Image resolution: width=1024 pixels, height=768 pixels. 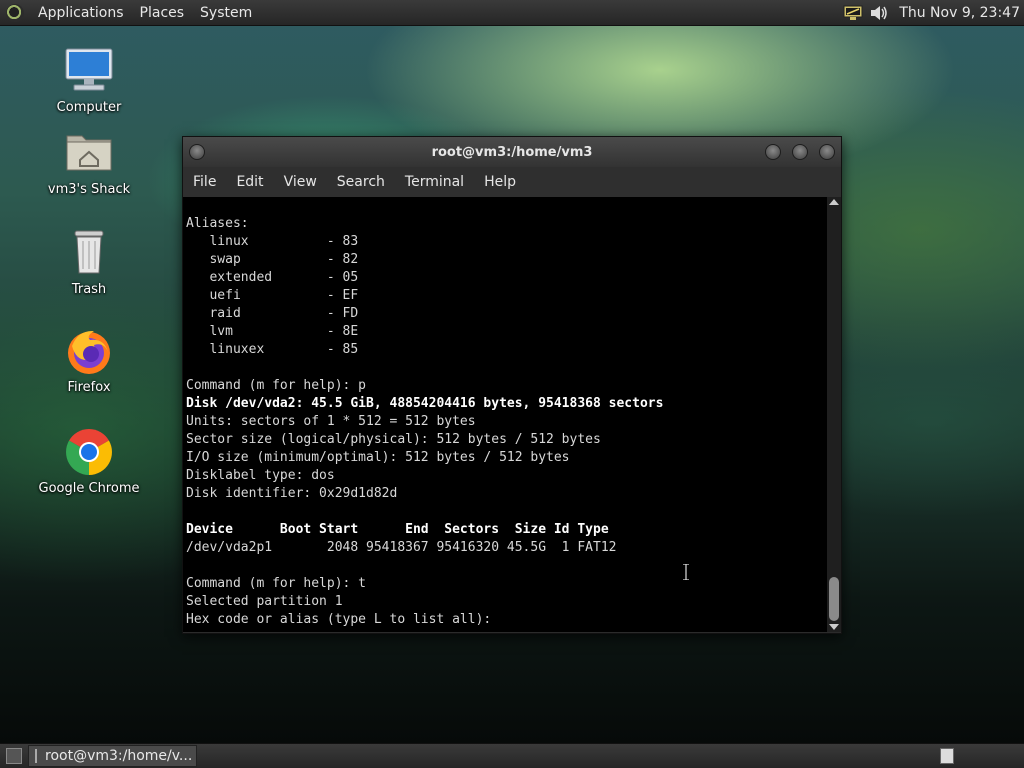 I want to click on terminal-line: Units: sectors of 1 * 512 = 512 bytes, so click(x=331, y=421).